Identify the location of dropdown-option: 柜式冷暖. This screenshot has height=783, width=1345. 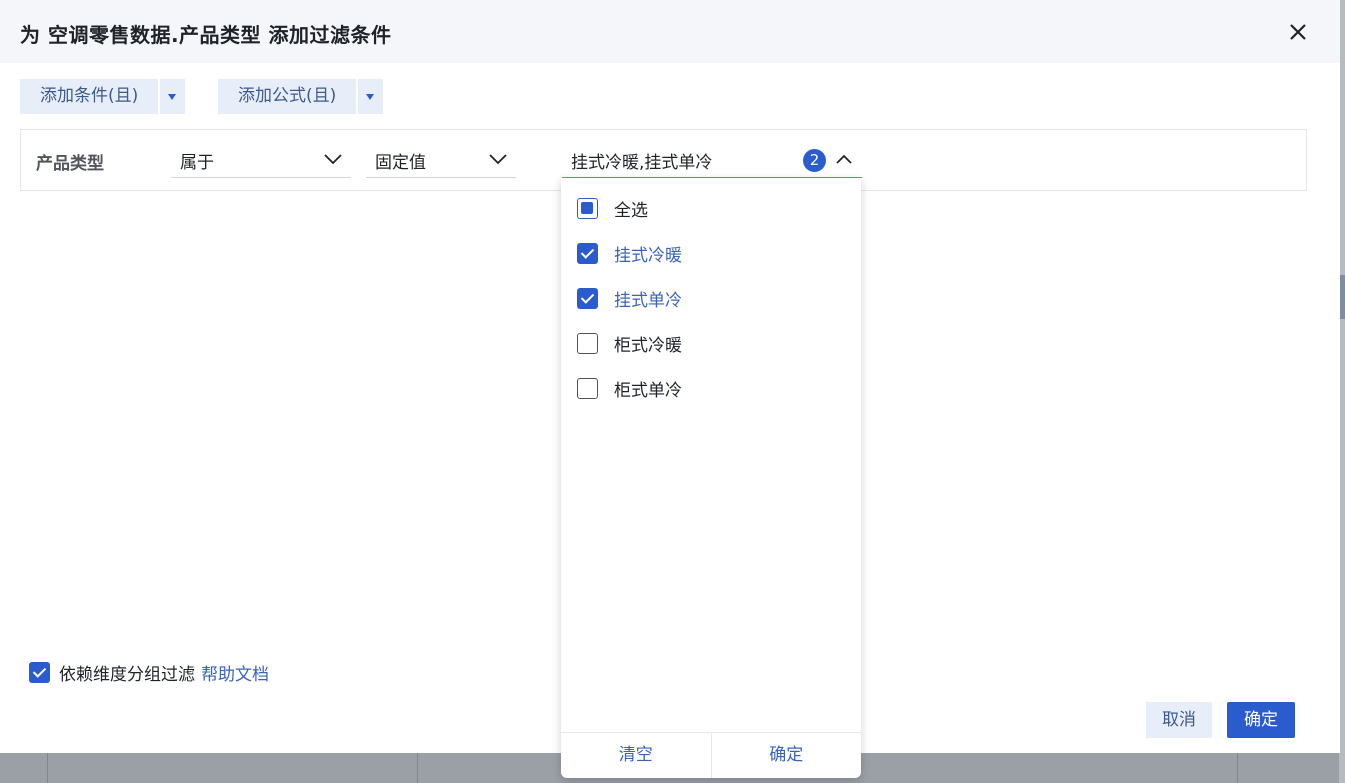
(629, 343).